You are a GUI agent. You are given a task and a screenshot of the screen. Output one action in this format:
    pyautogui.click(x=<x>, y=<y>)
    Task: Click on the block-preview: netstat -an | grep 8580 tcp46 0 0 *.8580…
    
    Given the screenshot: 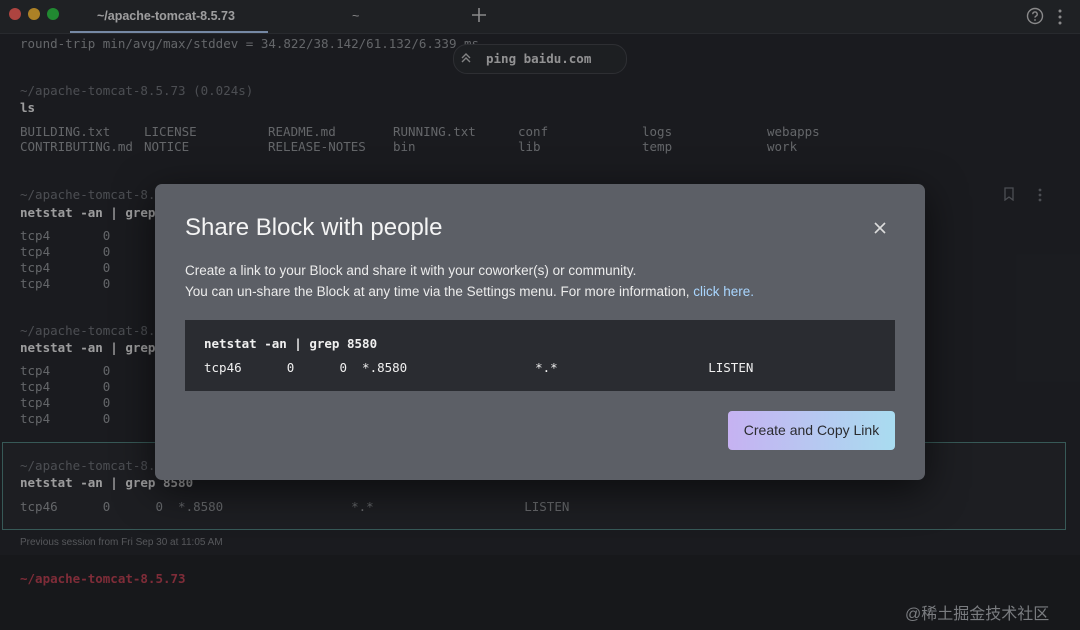 What is the action you would take?
    pyautogui.click(x=540, y=355)
    